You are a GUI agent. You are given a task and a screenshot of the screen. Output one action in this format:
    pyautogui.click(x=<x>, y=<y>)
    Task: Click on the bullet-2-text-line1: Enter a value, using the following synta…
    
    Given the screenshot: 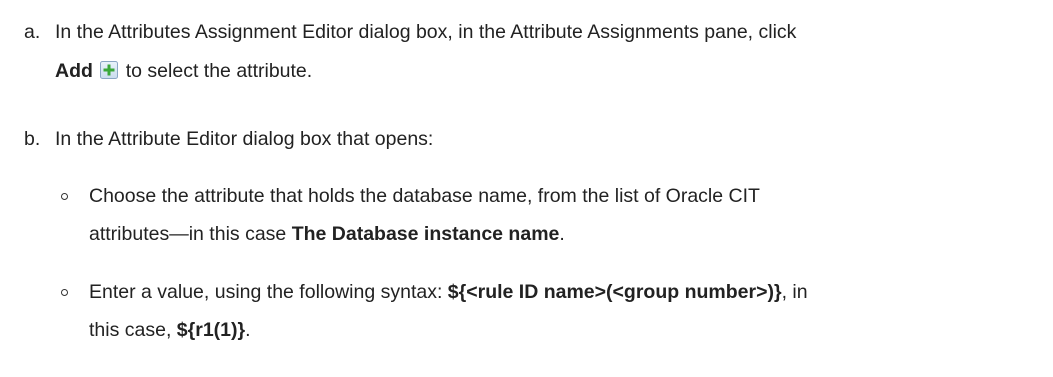 What is the action you would take?
    pyautogui.click(x=448, y=292)
    